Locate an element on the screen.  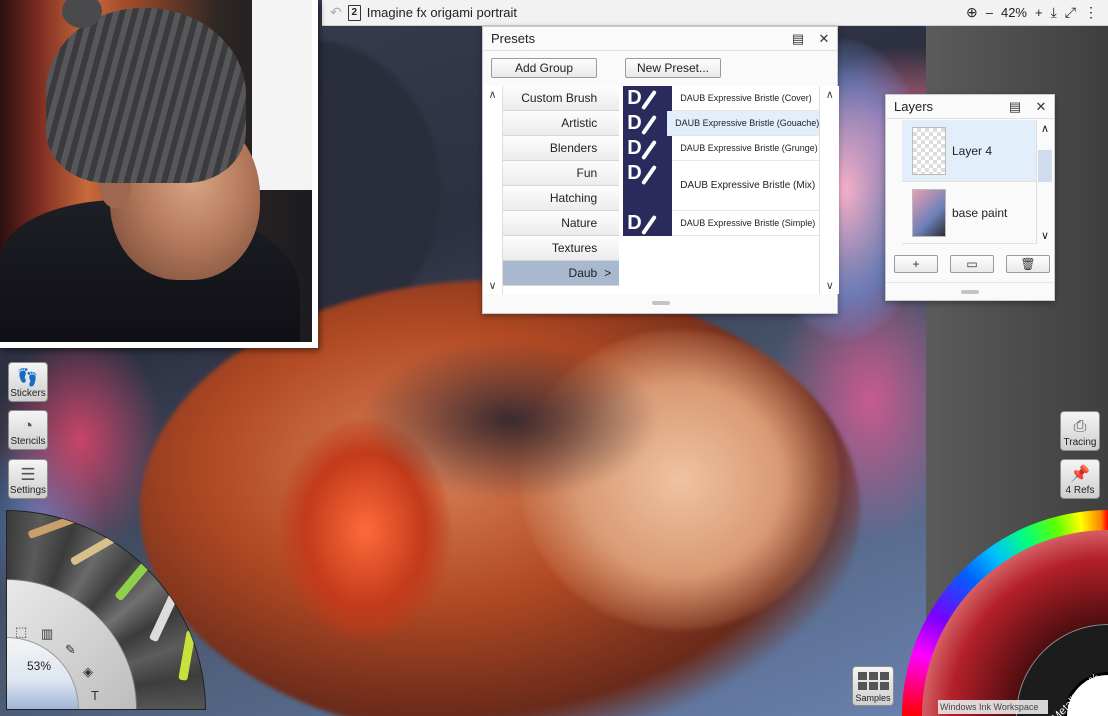
samples-button: Samples is located at coordinates (873, 686).